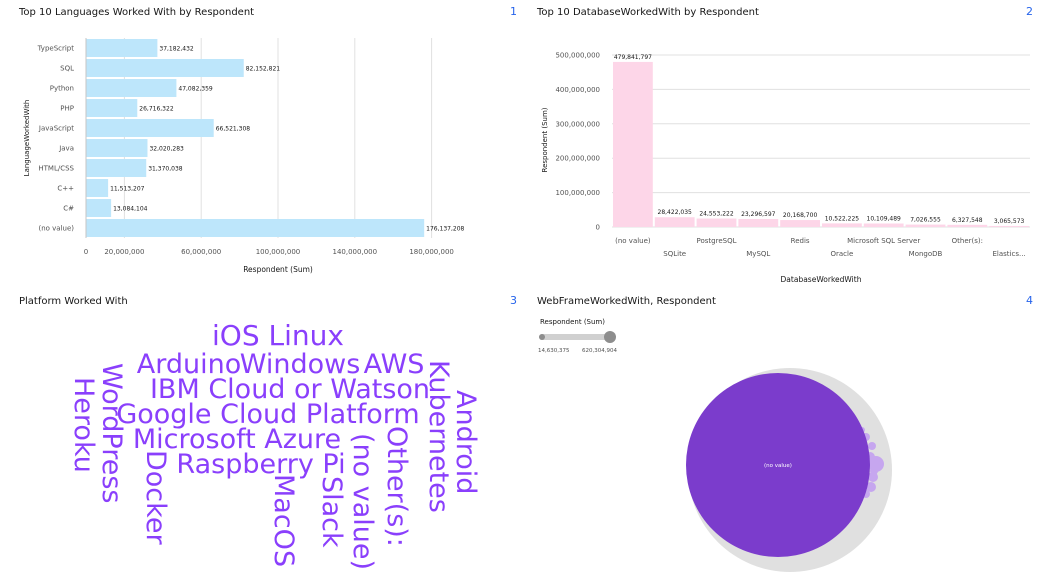 This screenshot has width=1040, height=579. Describe the element at coordinates (127, 189) in the screenshot. I see `data-label: 11,513,207` at that location.